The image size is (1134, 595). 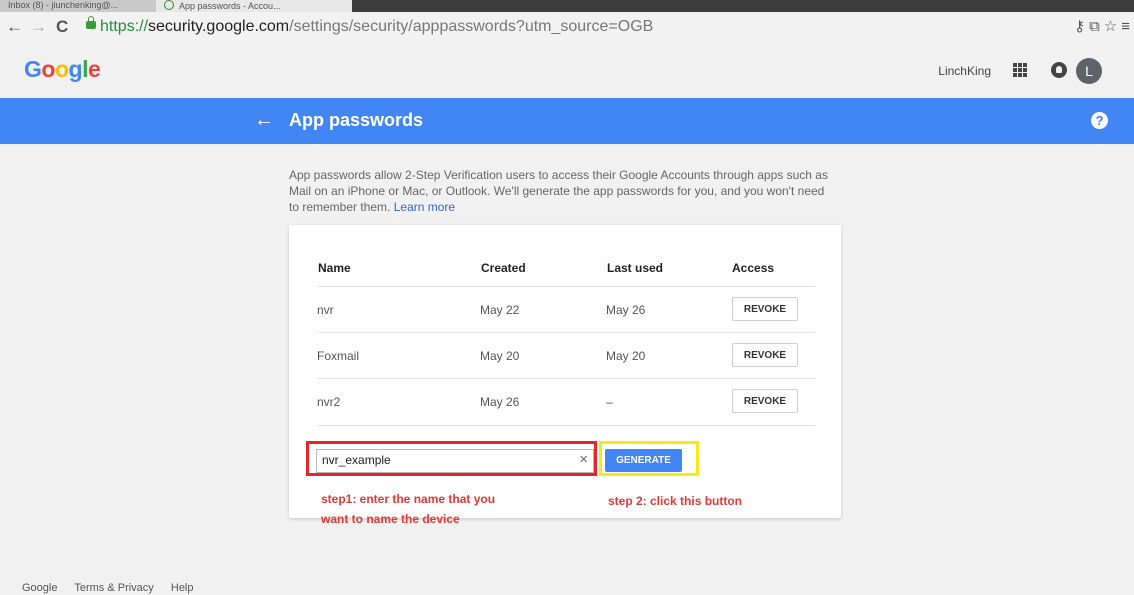 What do you see at coordinates (356, 120) in the screenshot?
I see `page-title: App passwords` at bounding box center [356, 120].